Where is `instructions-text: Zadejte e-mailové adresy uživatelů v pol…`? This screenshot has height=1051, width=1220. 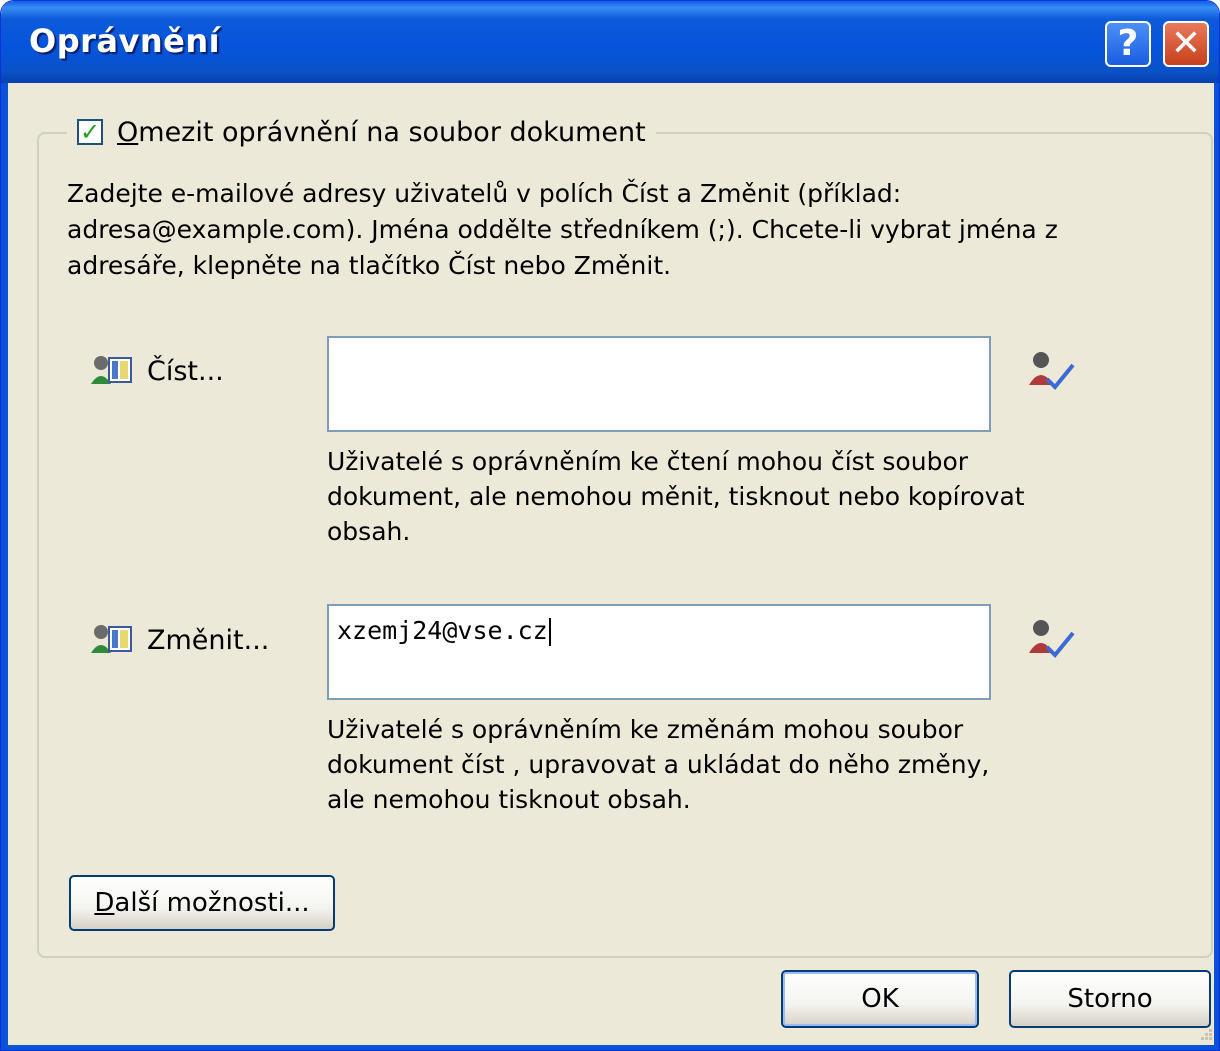 instructions-text: Zadejte e-mailové adresy uživatelů v pol… is located at coordinates (562, 229).